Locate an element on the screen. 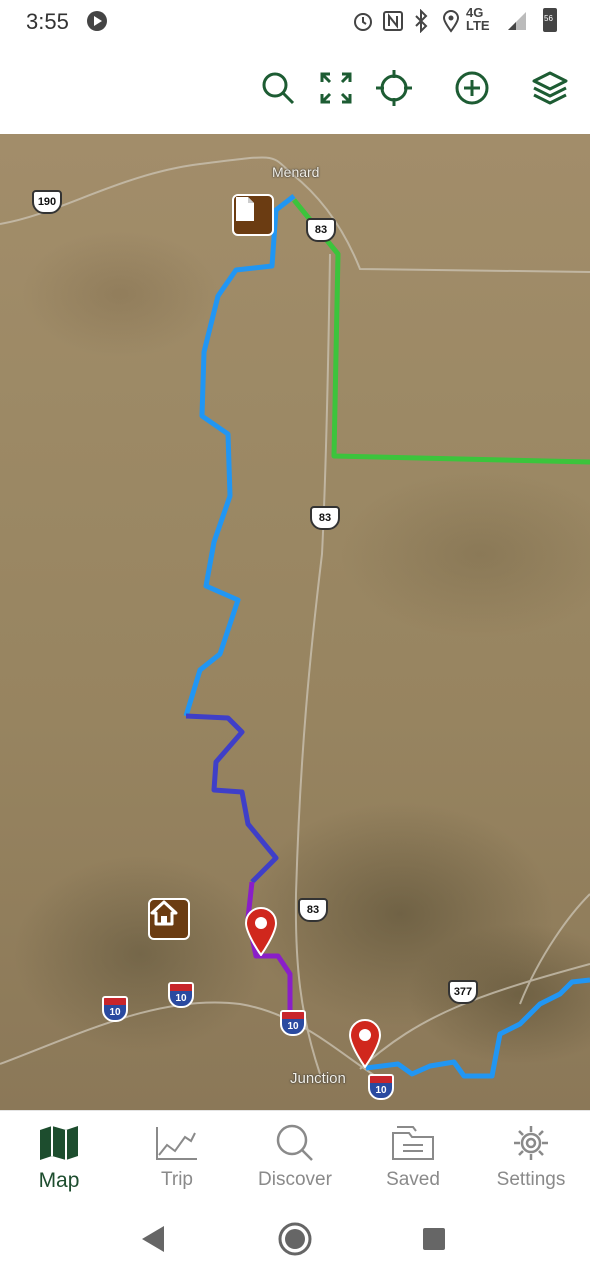  lodging-poi-marker is located at coordinates (169, 919).